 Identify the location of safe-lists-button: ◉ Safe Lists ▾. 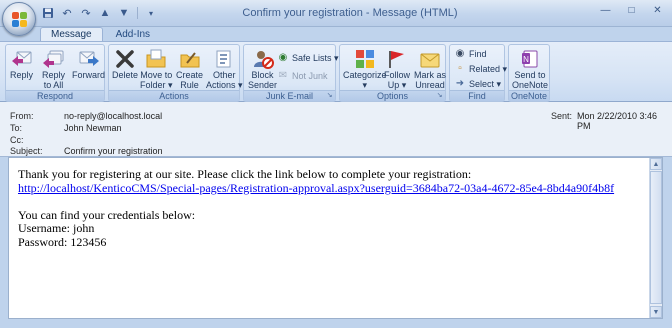
(308, 58).